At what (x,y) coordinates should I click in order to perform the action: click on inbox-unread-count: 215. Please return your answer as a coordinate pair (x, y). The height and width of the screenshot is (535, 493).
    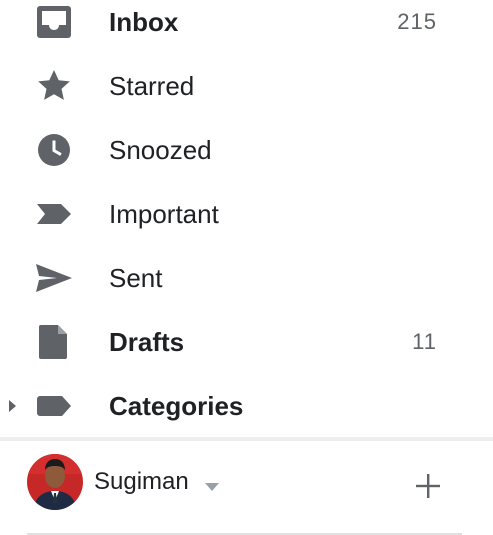
    Looking at the image, I should click on (417, 21).